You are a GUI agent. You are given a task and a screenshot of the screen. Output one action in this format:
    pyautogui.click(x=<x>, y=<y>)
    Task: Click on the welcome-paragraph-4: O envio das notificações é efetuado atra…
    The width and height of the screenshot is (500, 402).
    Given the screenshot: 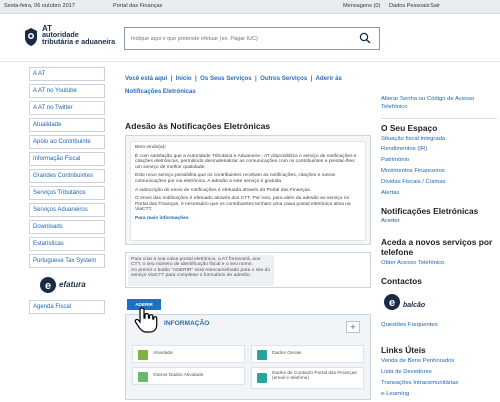 What is the action you would take?
    pyautogui.click(x=243, y=204)
    